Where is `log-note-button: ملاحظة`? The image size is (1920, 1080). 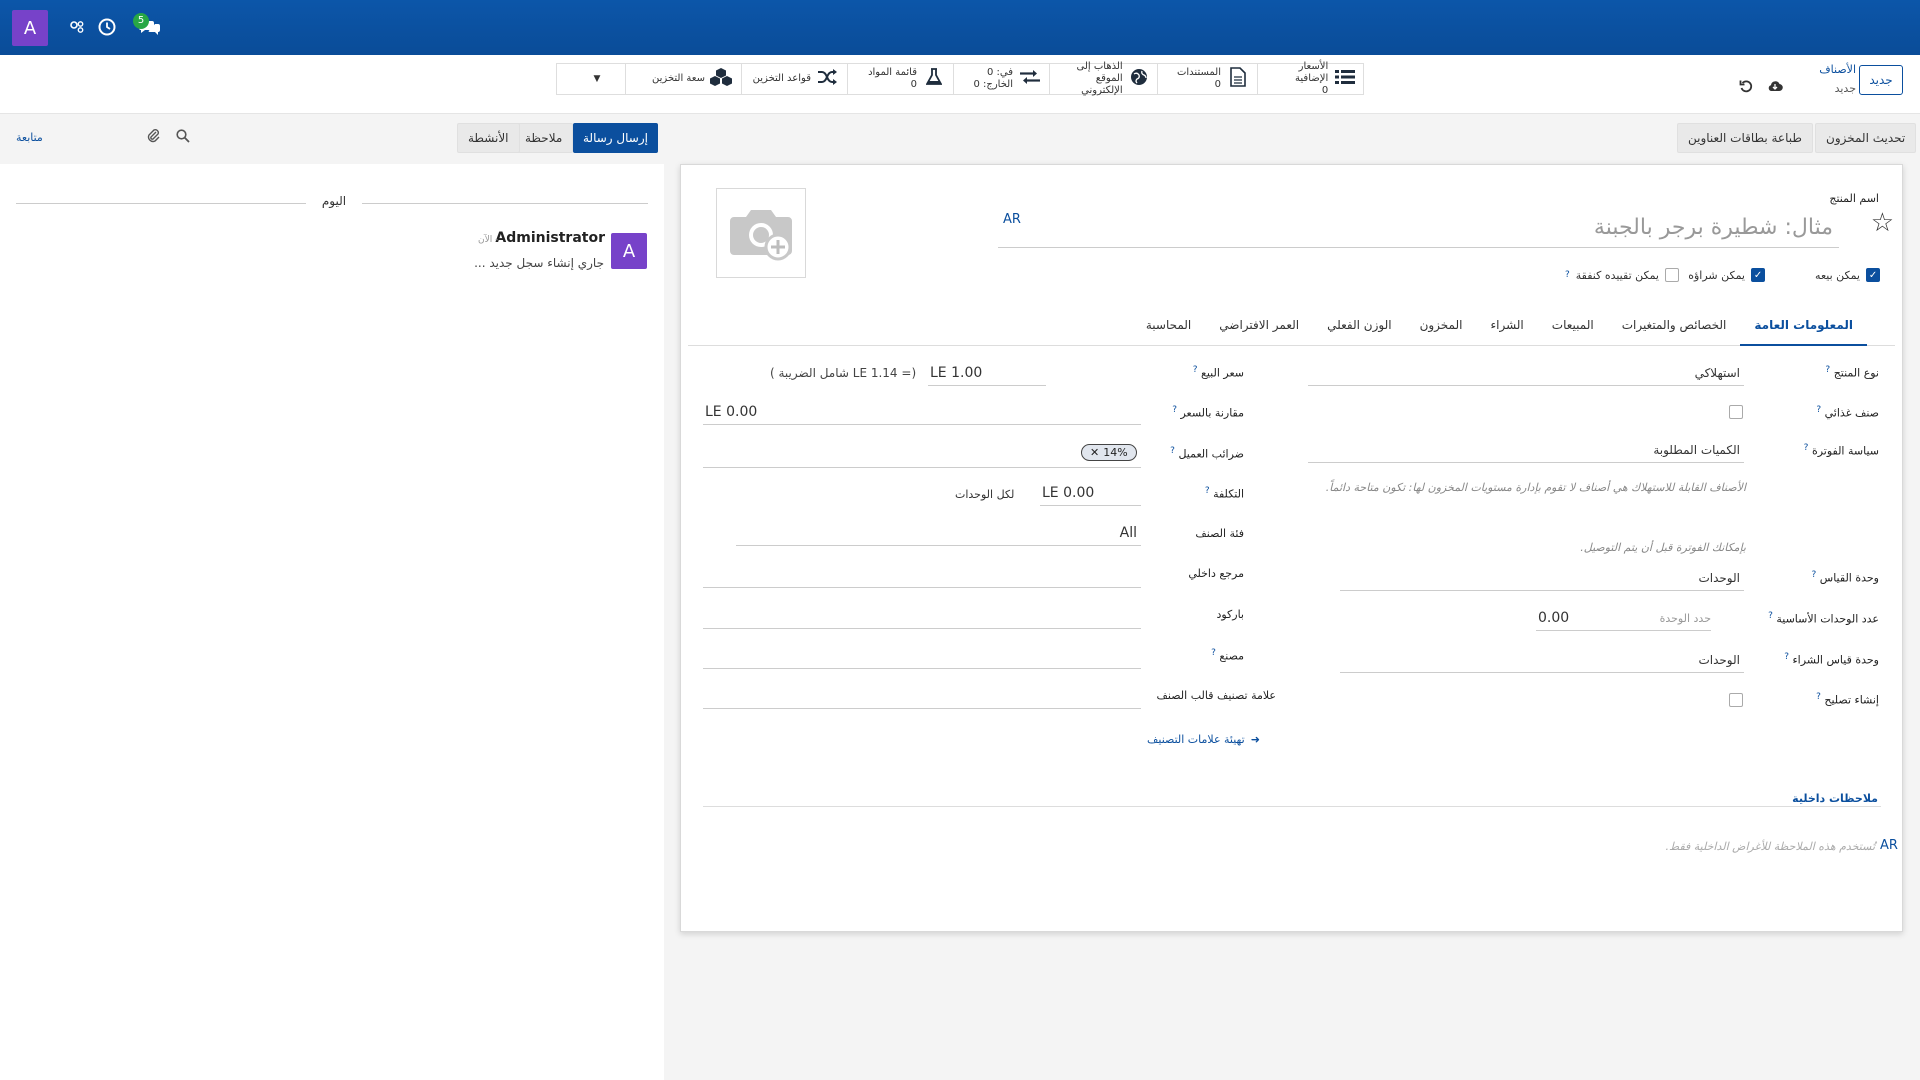 log-note-button: ملاحظة is located at coordinates (544, 138).